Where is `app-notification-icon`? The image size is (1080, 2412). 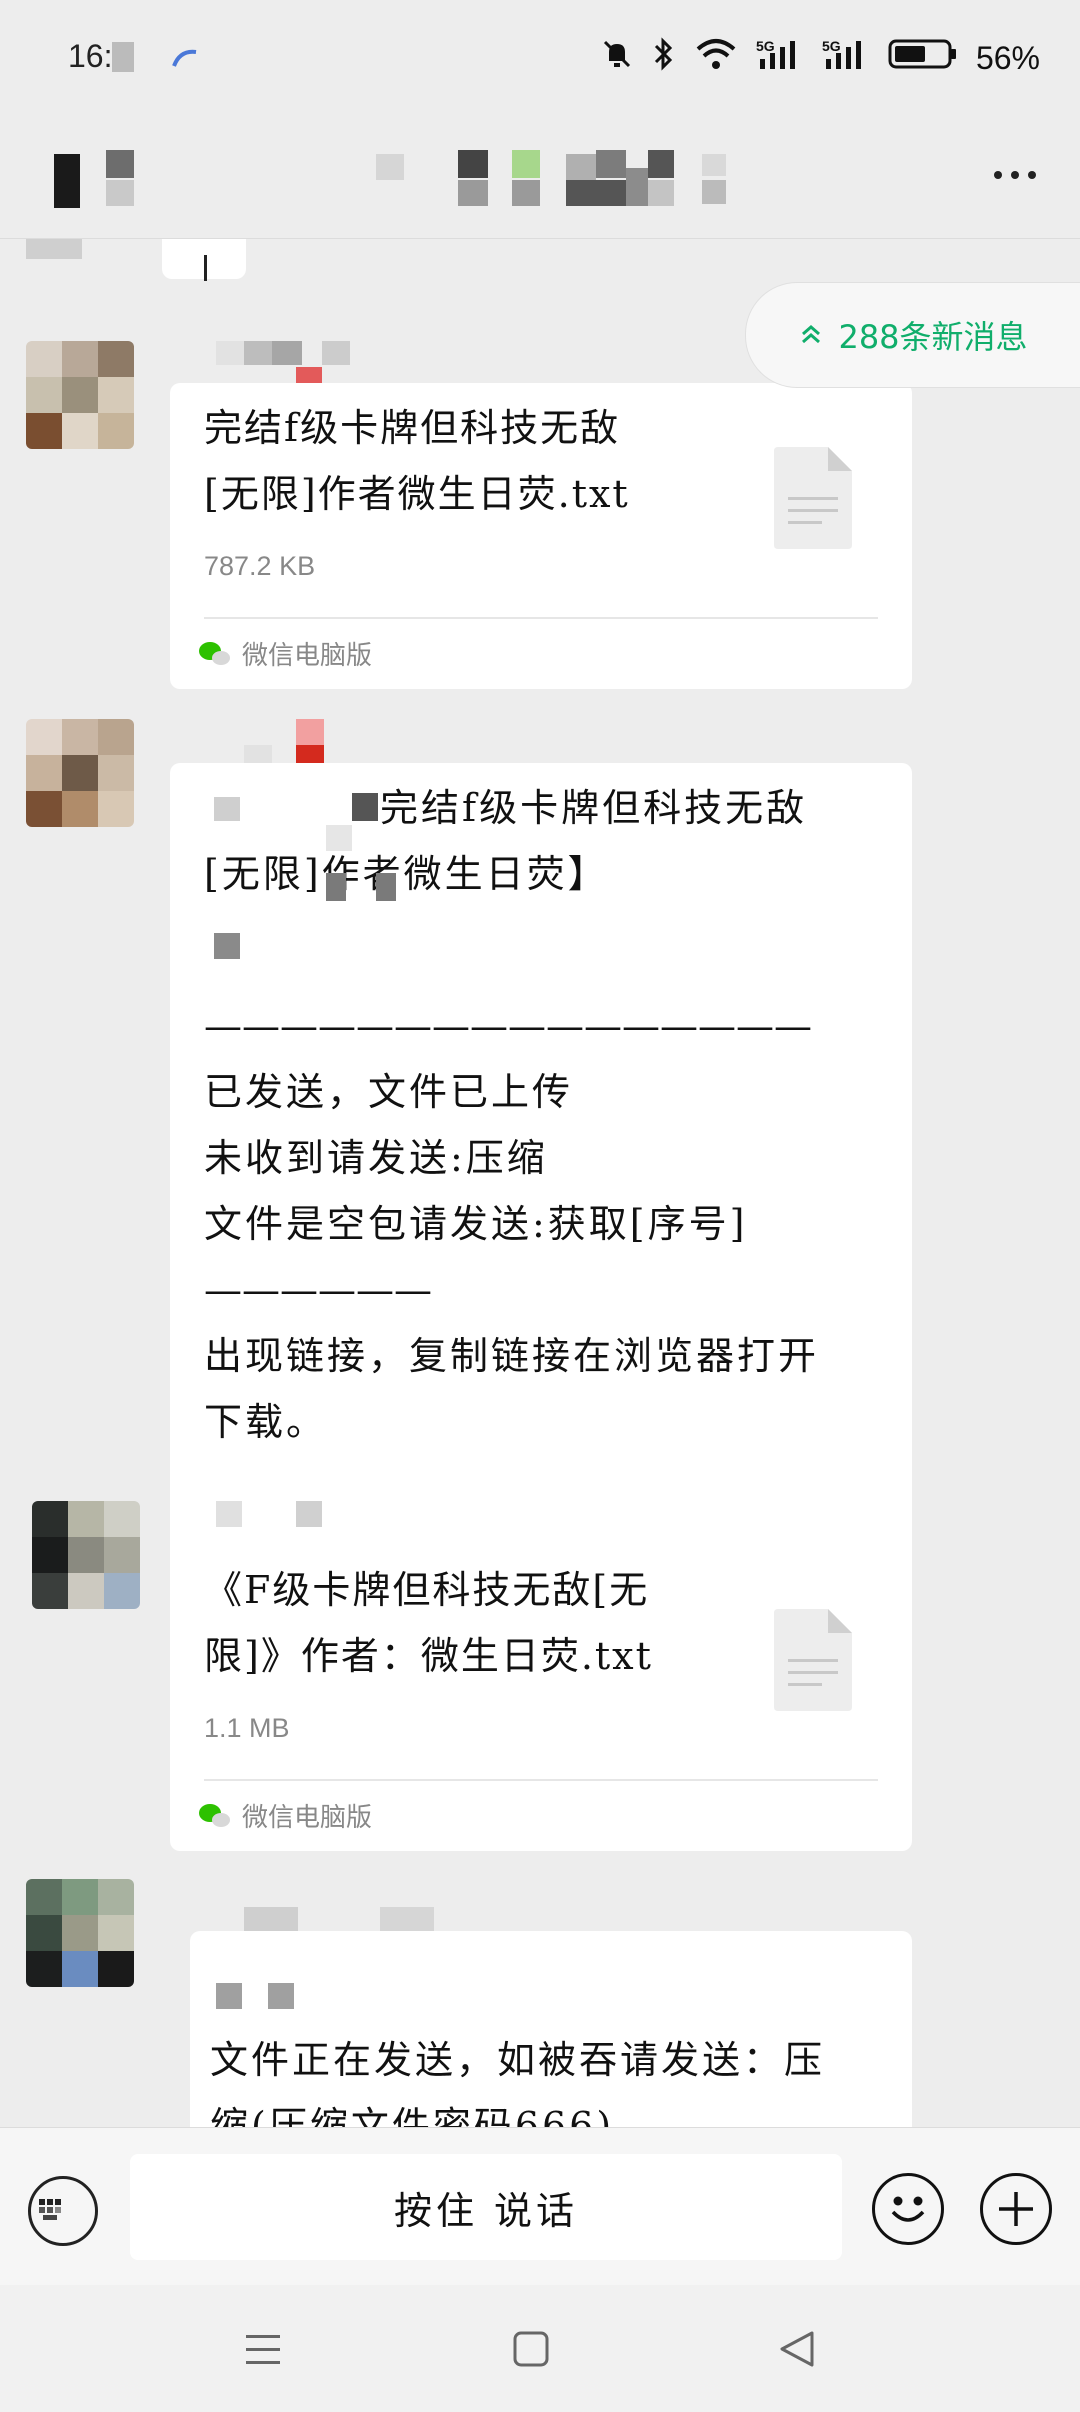
app-notification-icon is located at coordinates (185, 59).